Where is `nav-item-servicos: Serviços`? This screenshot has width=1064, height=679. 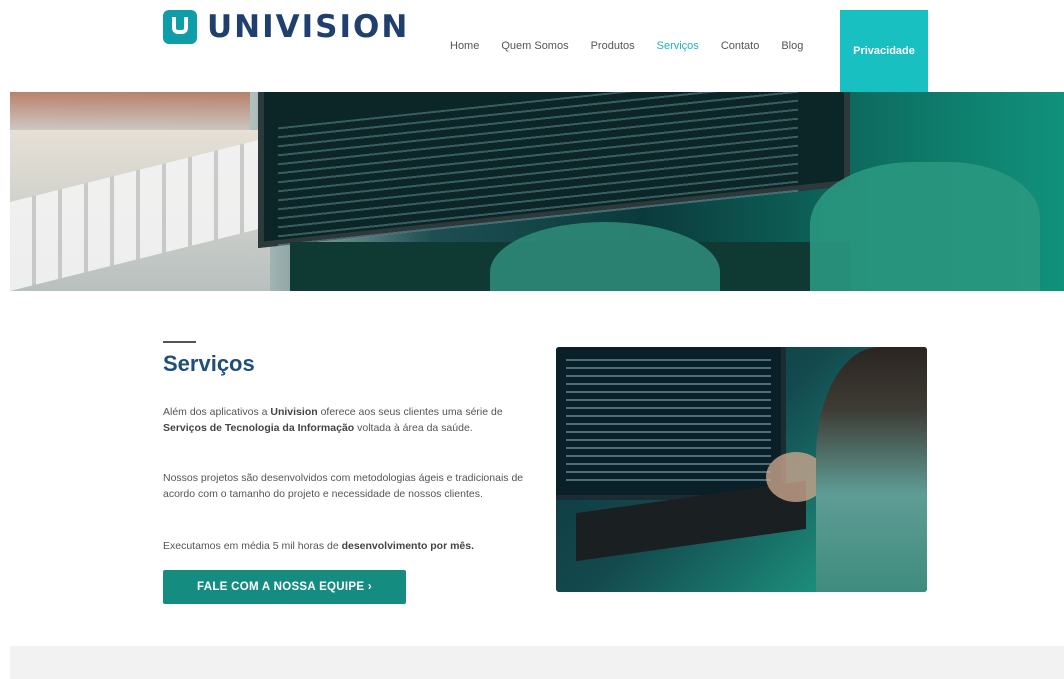 nav-item-servicos: Serviços is located at coordinates (678, 46).